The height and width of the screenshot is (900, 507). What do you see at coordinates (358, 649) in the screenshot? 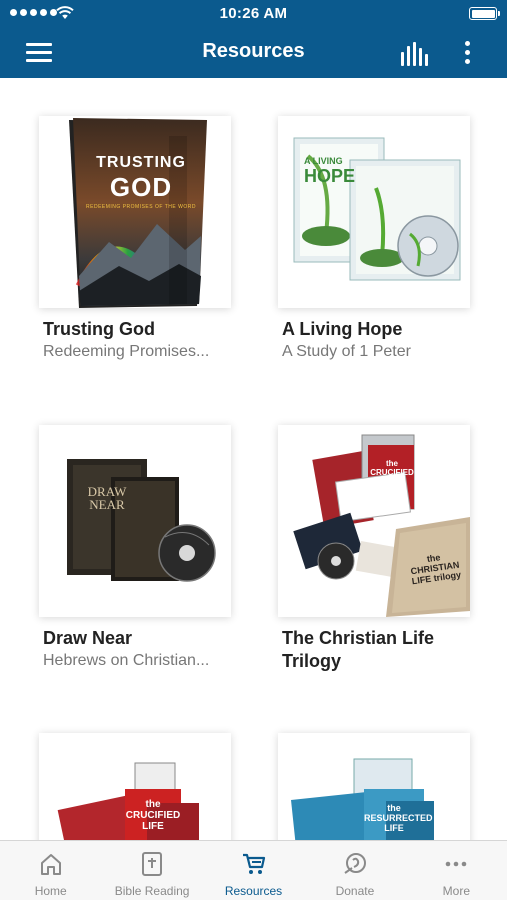
I see `resource-title: The Christian Life Trilogy` at bounding box center [358, 649].